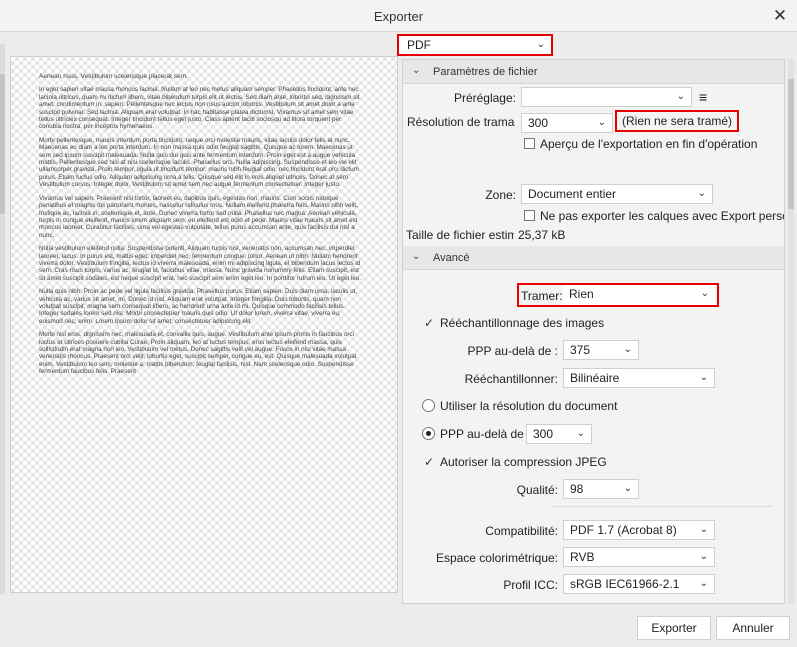 This screenshot has height=647, width=797. I want to click on no-layers-checkbox, so click(529, 215).